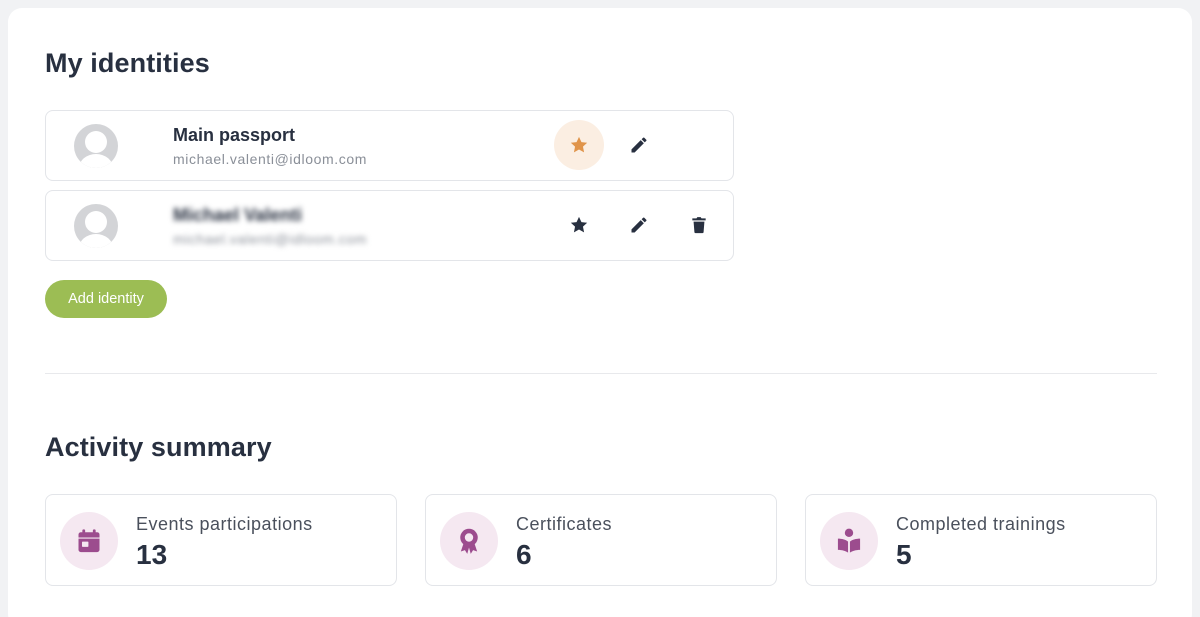  What do you see at coordinates (224, 524) in the screenshot?
I see `stat-label: Events participations` at bounding box center [224, 524].